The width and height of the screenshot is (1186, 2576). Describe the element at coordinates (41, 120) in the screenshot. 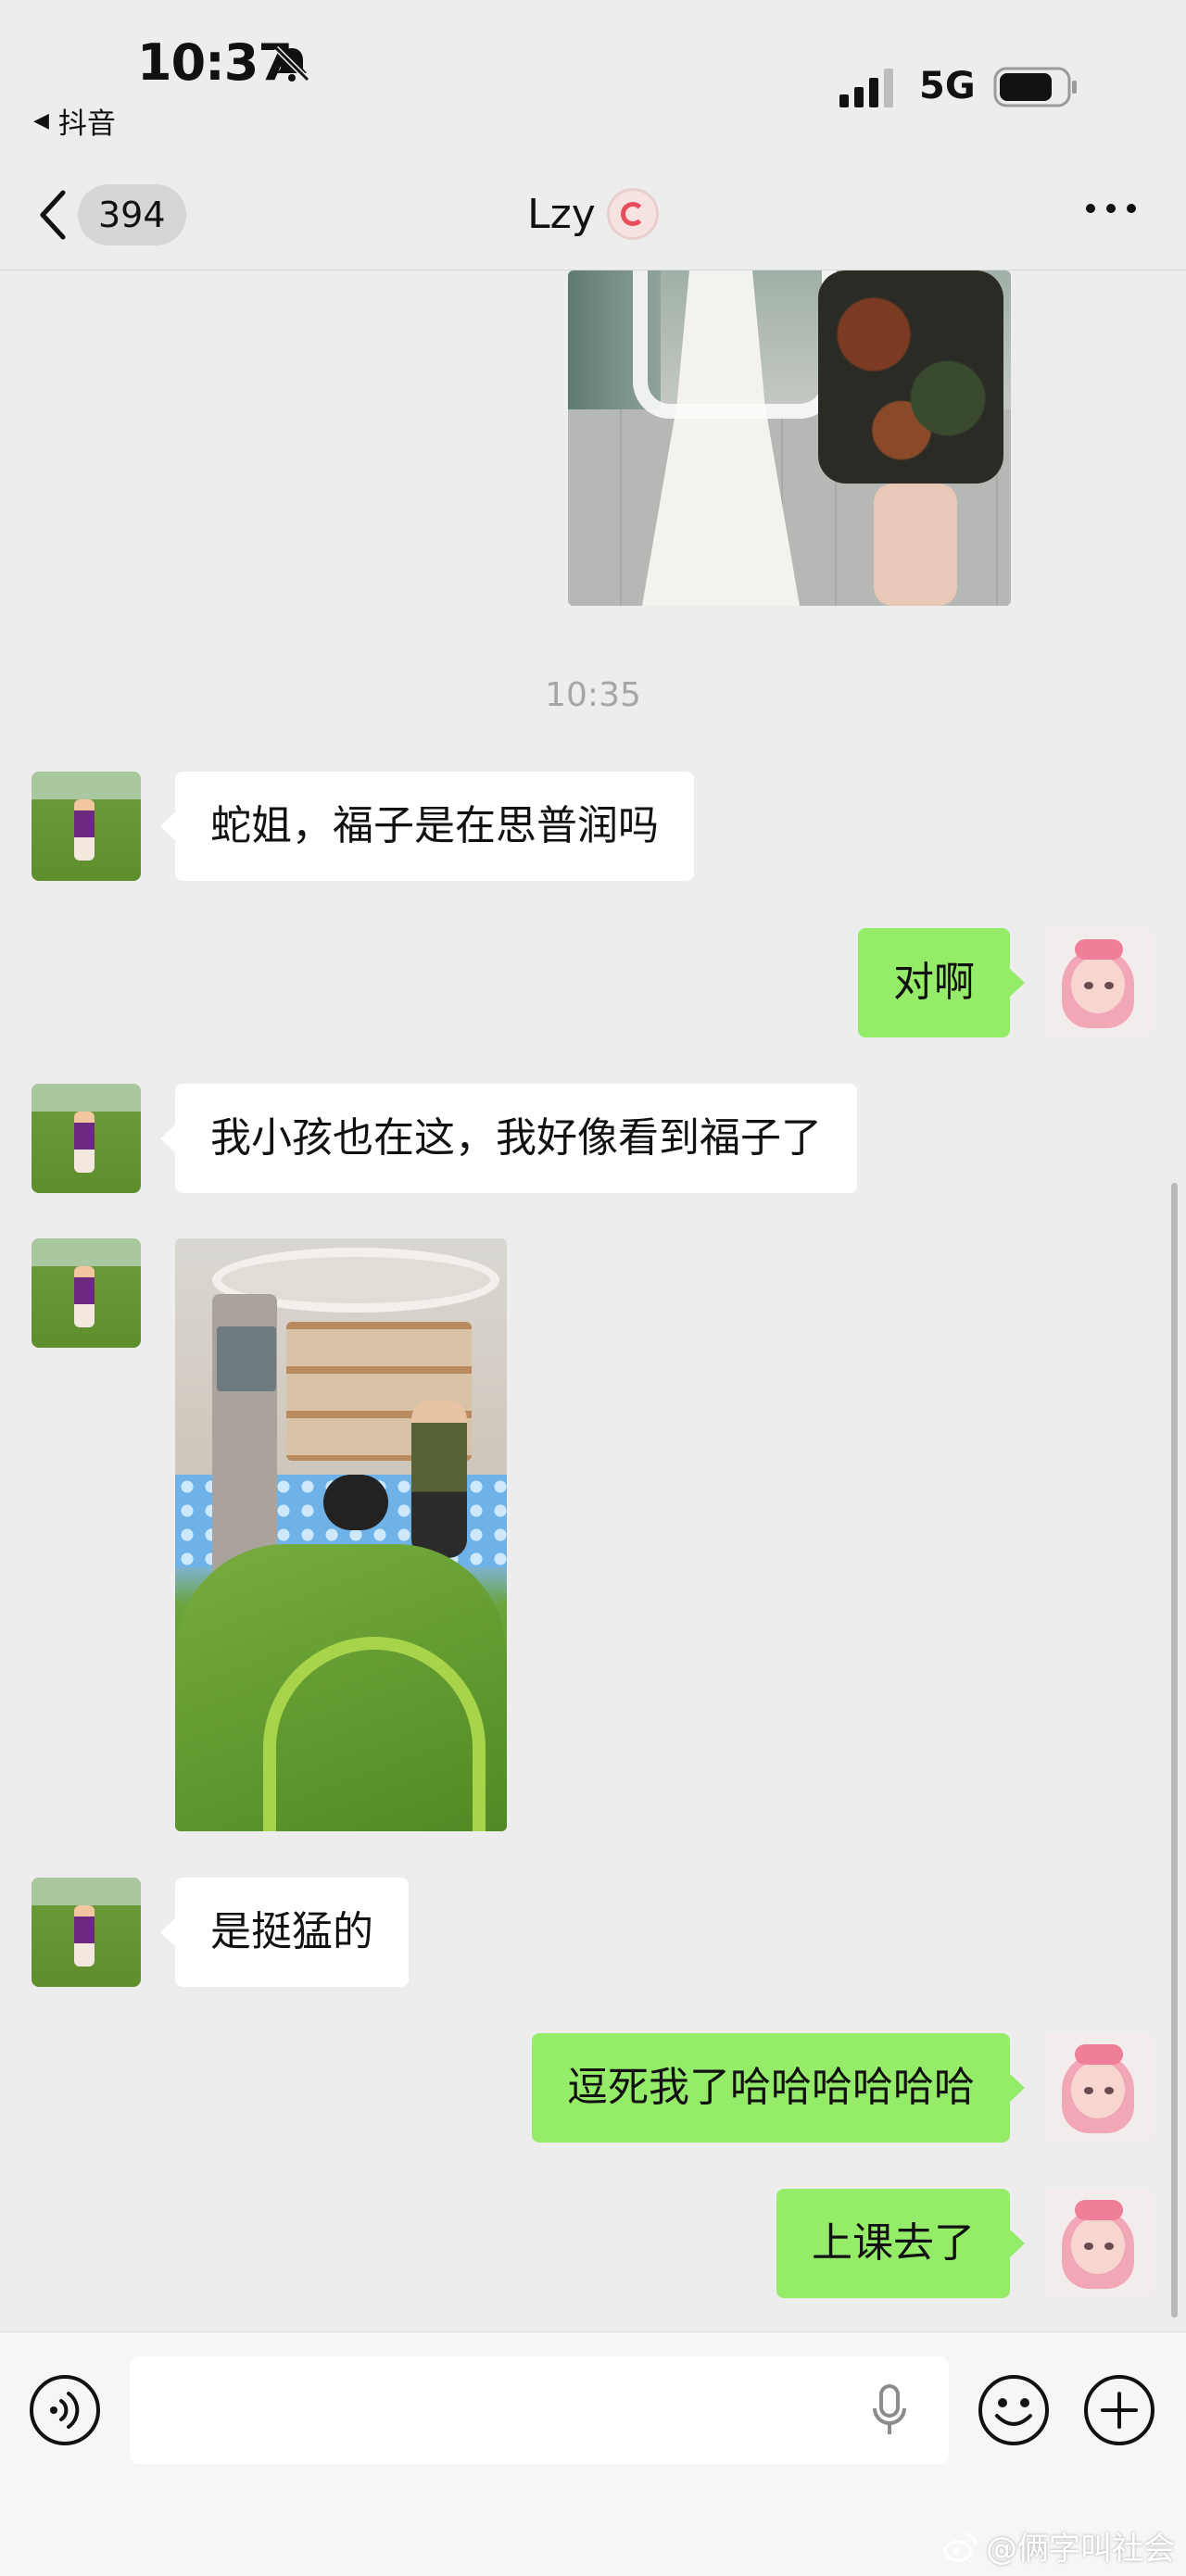

I see `back-triangle-icon: ◀` at that location.